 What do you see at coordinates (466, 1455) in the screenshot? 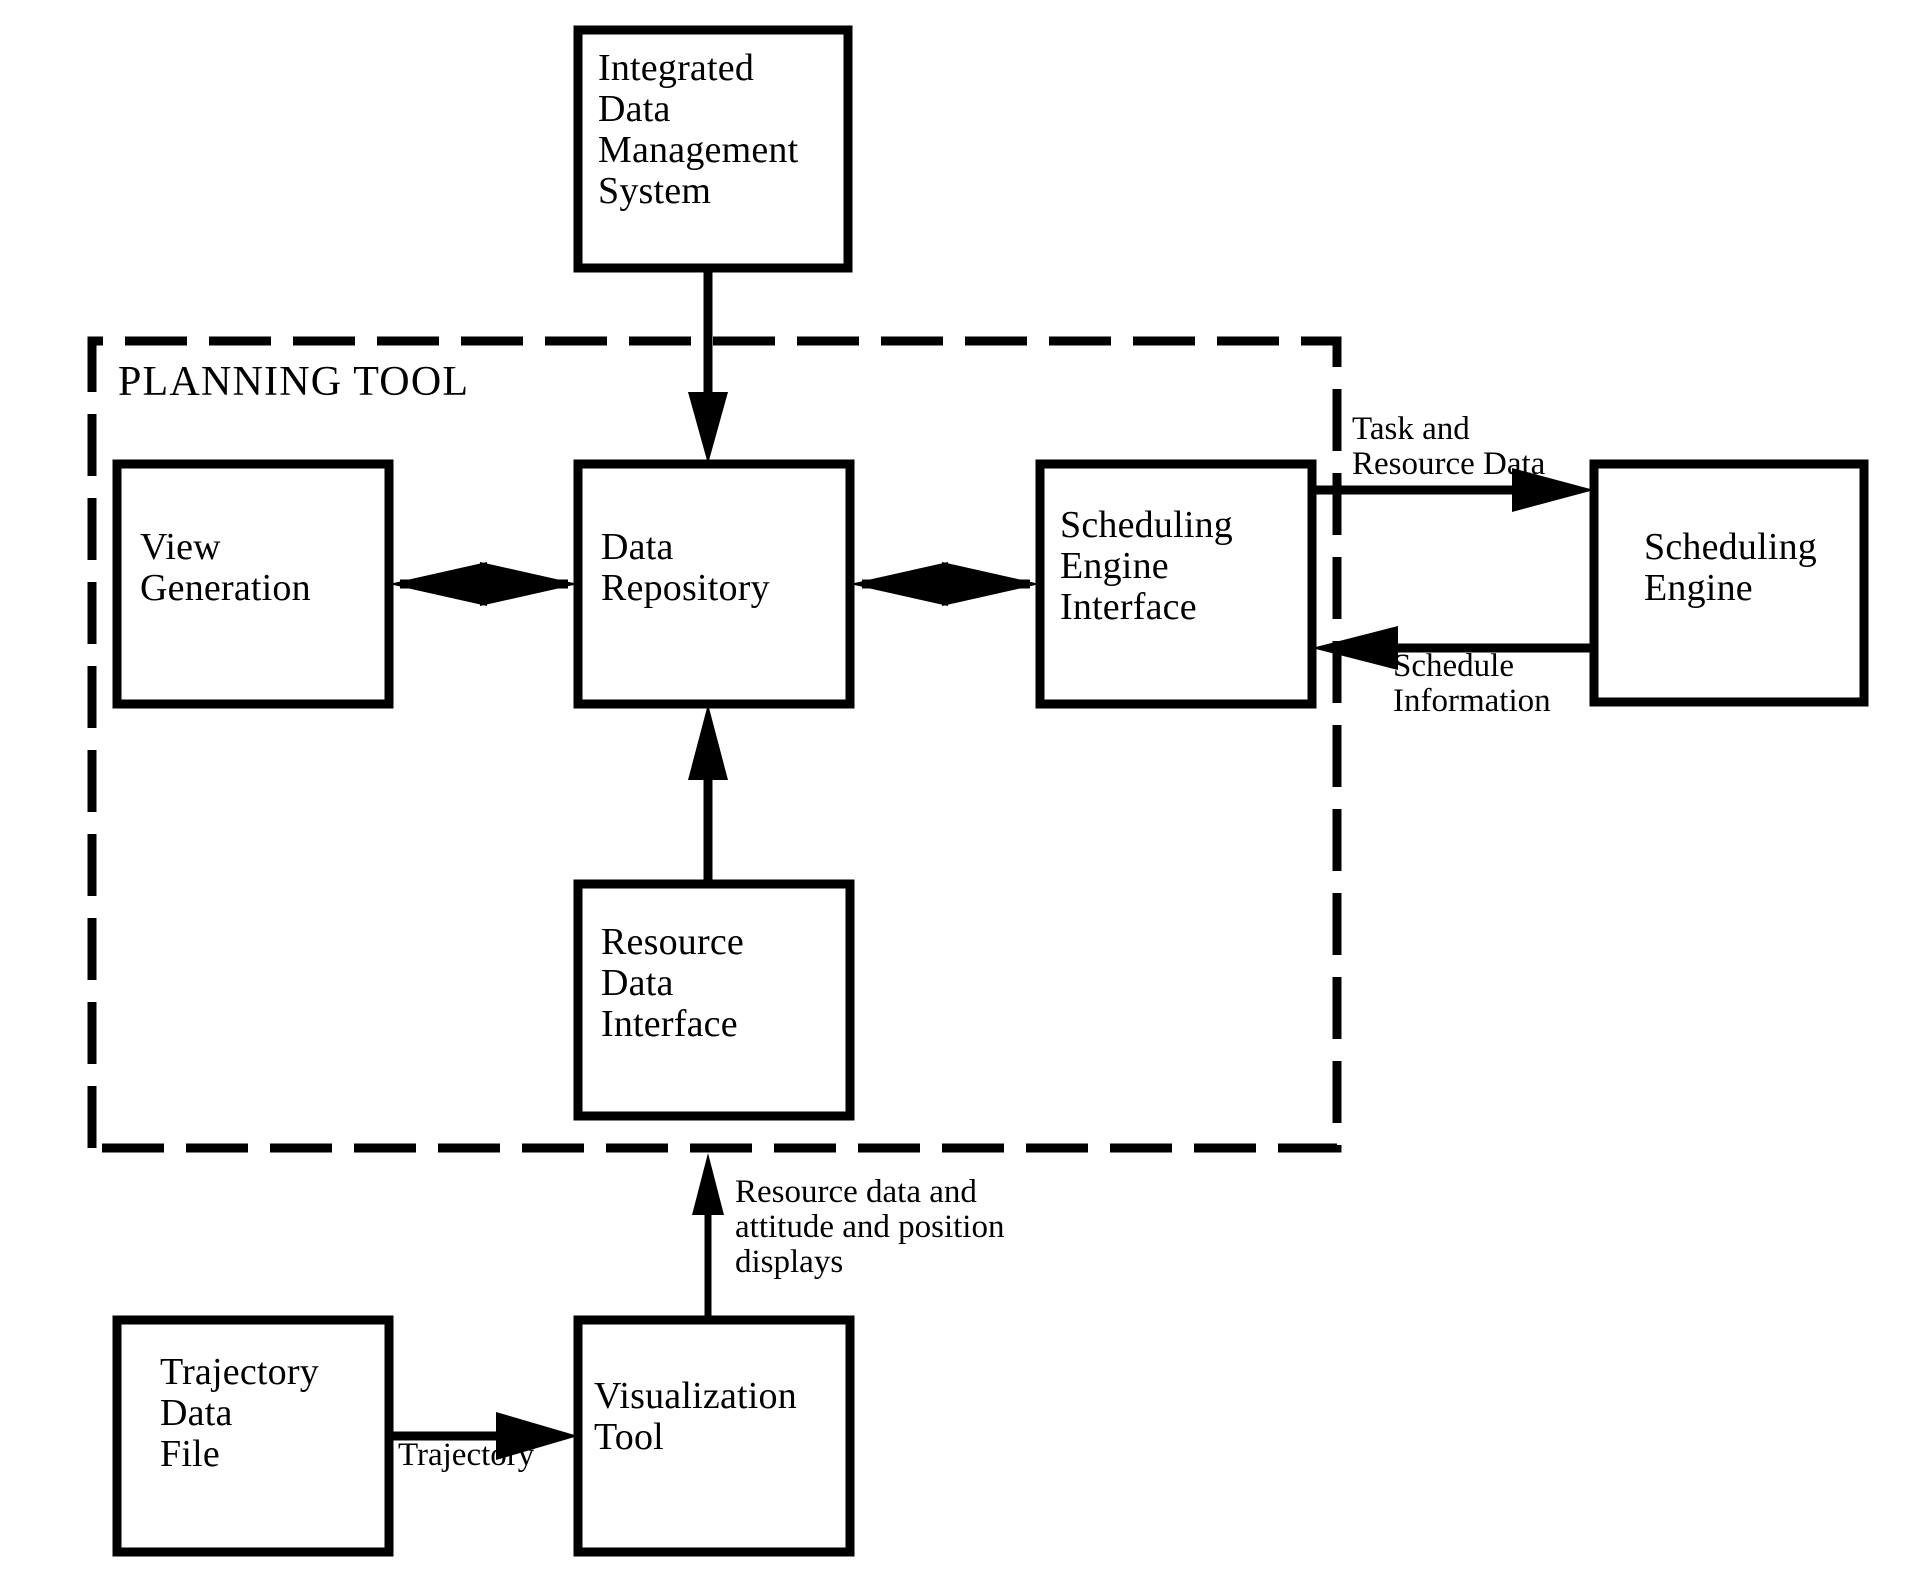
I see `edge-label-trajectory: Trajectory` at bounding box center [466, 1455].